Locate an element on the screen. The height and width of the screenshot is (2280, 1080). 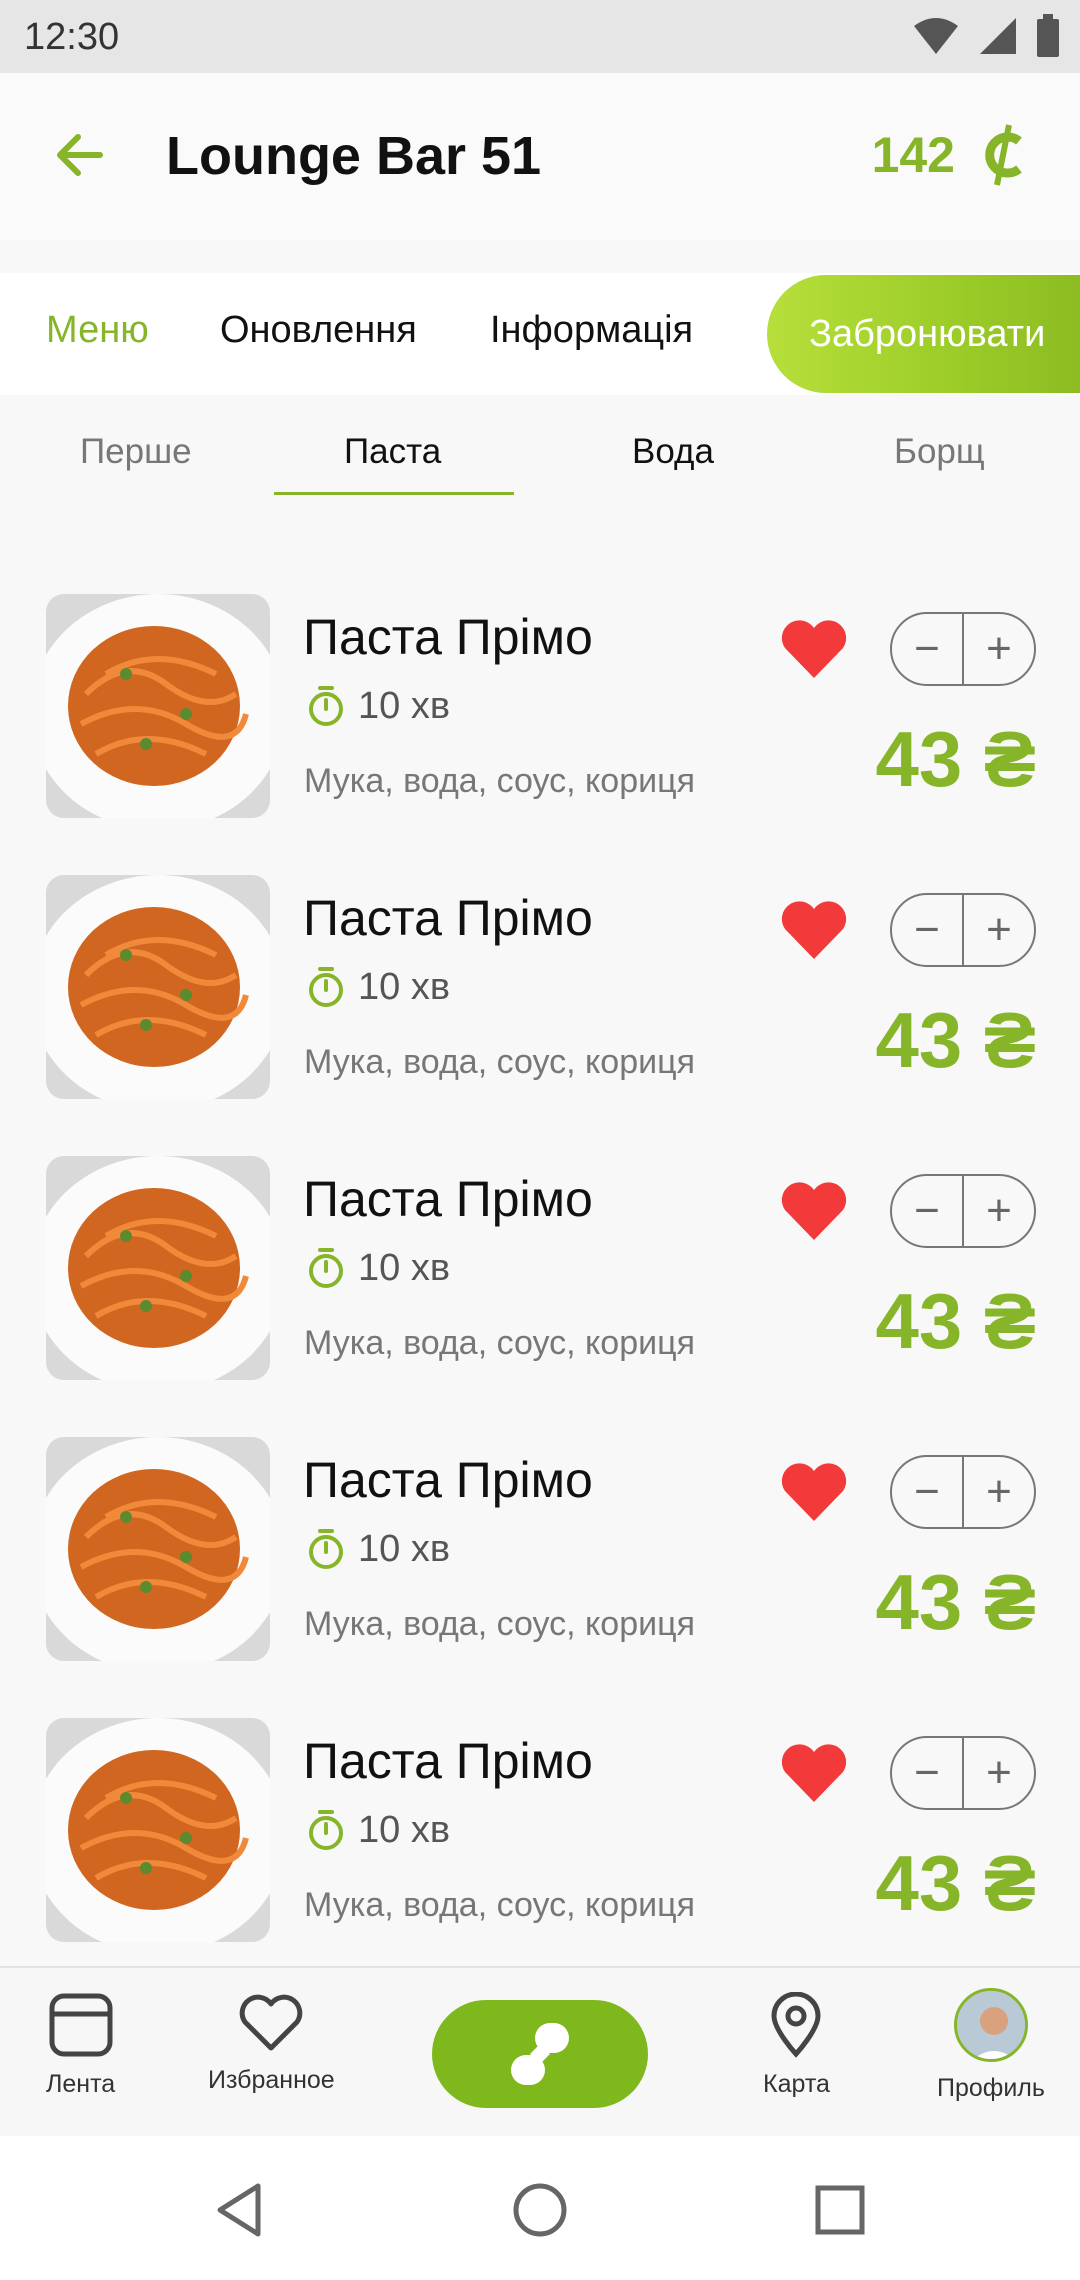
subcategory-first: Перше is located at coordinates (136, 452).